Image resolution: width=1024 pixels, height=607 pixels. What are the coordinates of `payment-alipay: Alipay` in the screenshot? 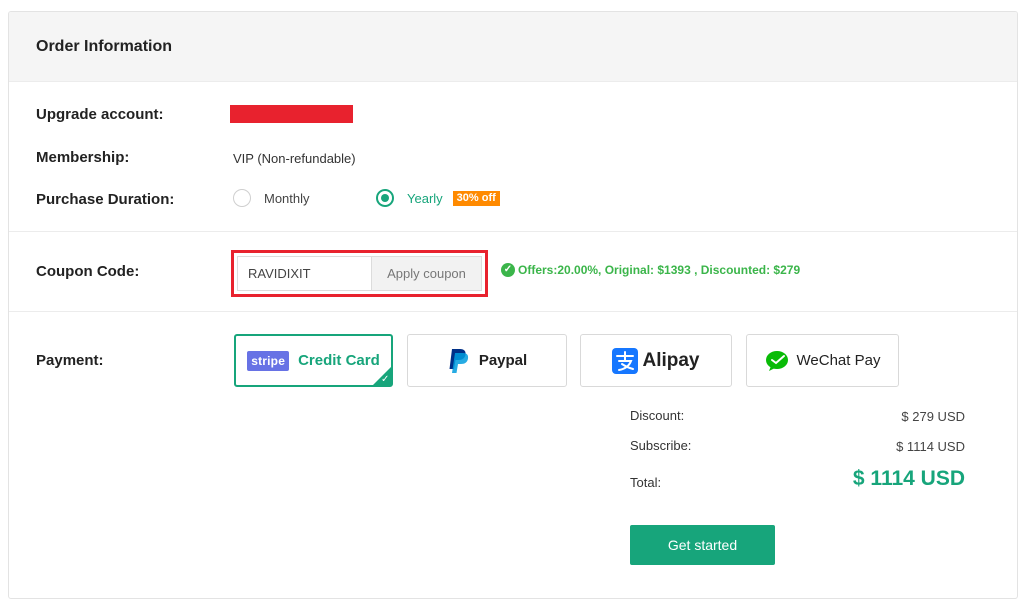 It's located at (656, 360).